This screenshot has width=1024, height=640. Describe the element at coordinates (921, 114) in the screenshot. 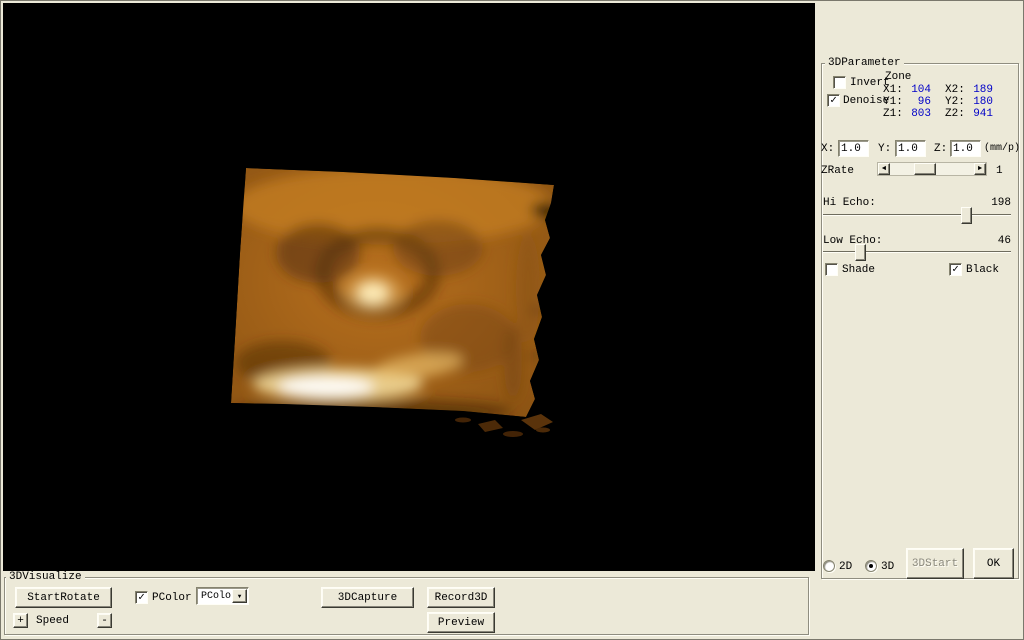

I see `zone-z1-value: 803` at that location.